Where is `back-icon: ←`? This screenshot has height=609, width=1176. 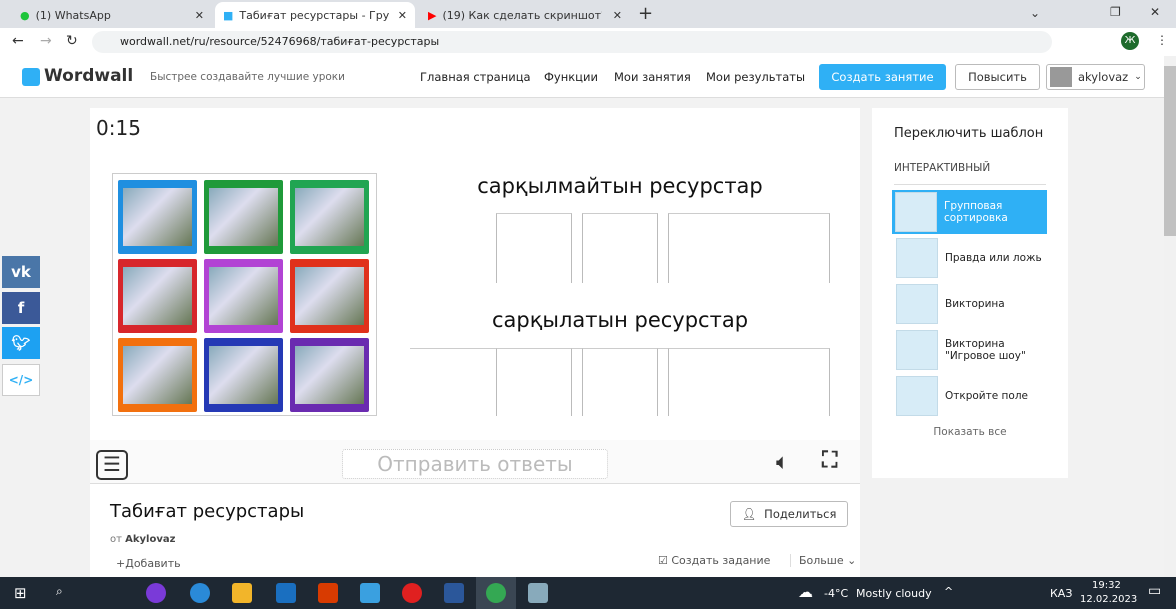 back-icon: ← is located at coordinates (18, 41).